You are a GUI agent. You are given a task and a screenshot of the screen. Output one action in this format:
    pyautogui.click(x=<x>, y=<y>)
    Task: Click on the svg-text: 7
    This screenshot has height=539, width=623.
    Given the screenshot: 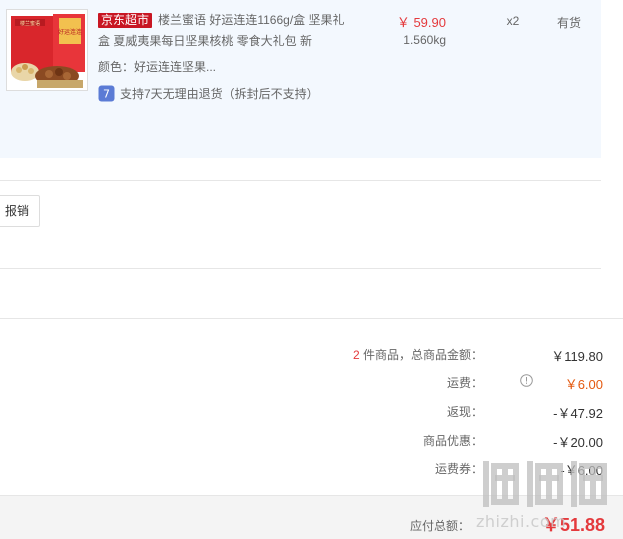 What is the action you would take?
    pyautogui.click(x=106, y=94)
    